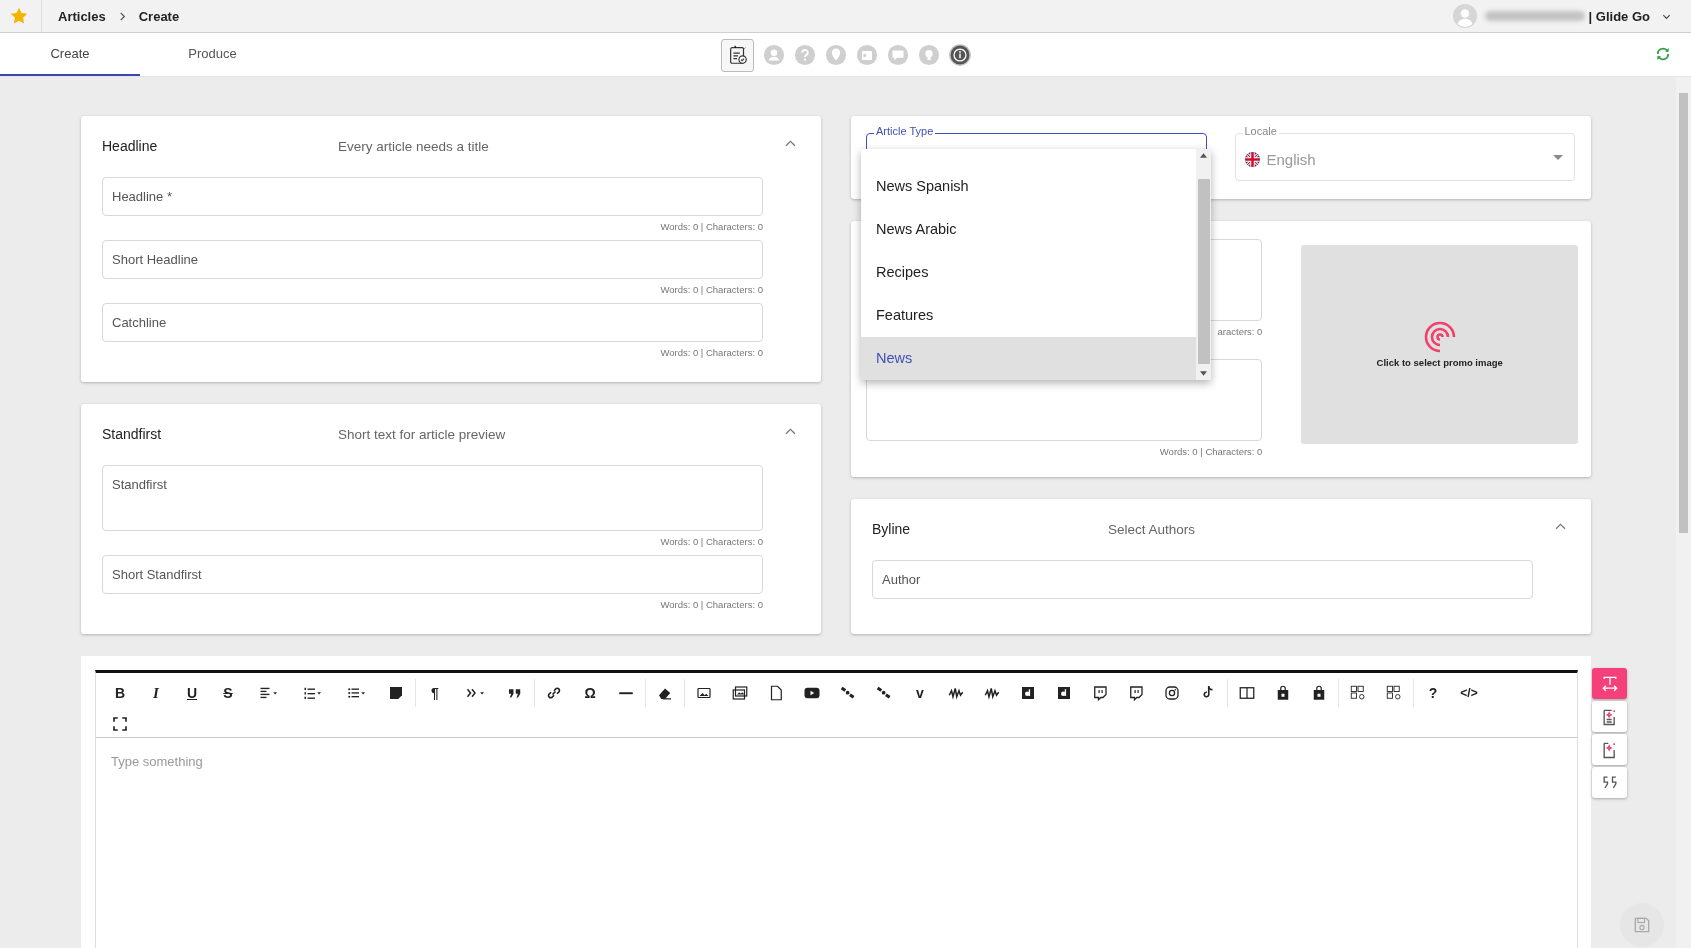 The height and width of the screenshot is (948, 1691). Describe the element at coordinates (905, 131) in the screenshot. I see `field-label: Article Type` at that location.